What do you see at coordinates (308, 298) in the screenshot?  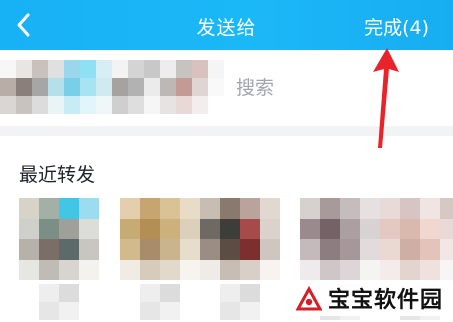 I see `baobao-logo-icon` at bounding box center [308, 298].